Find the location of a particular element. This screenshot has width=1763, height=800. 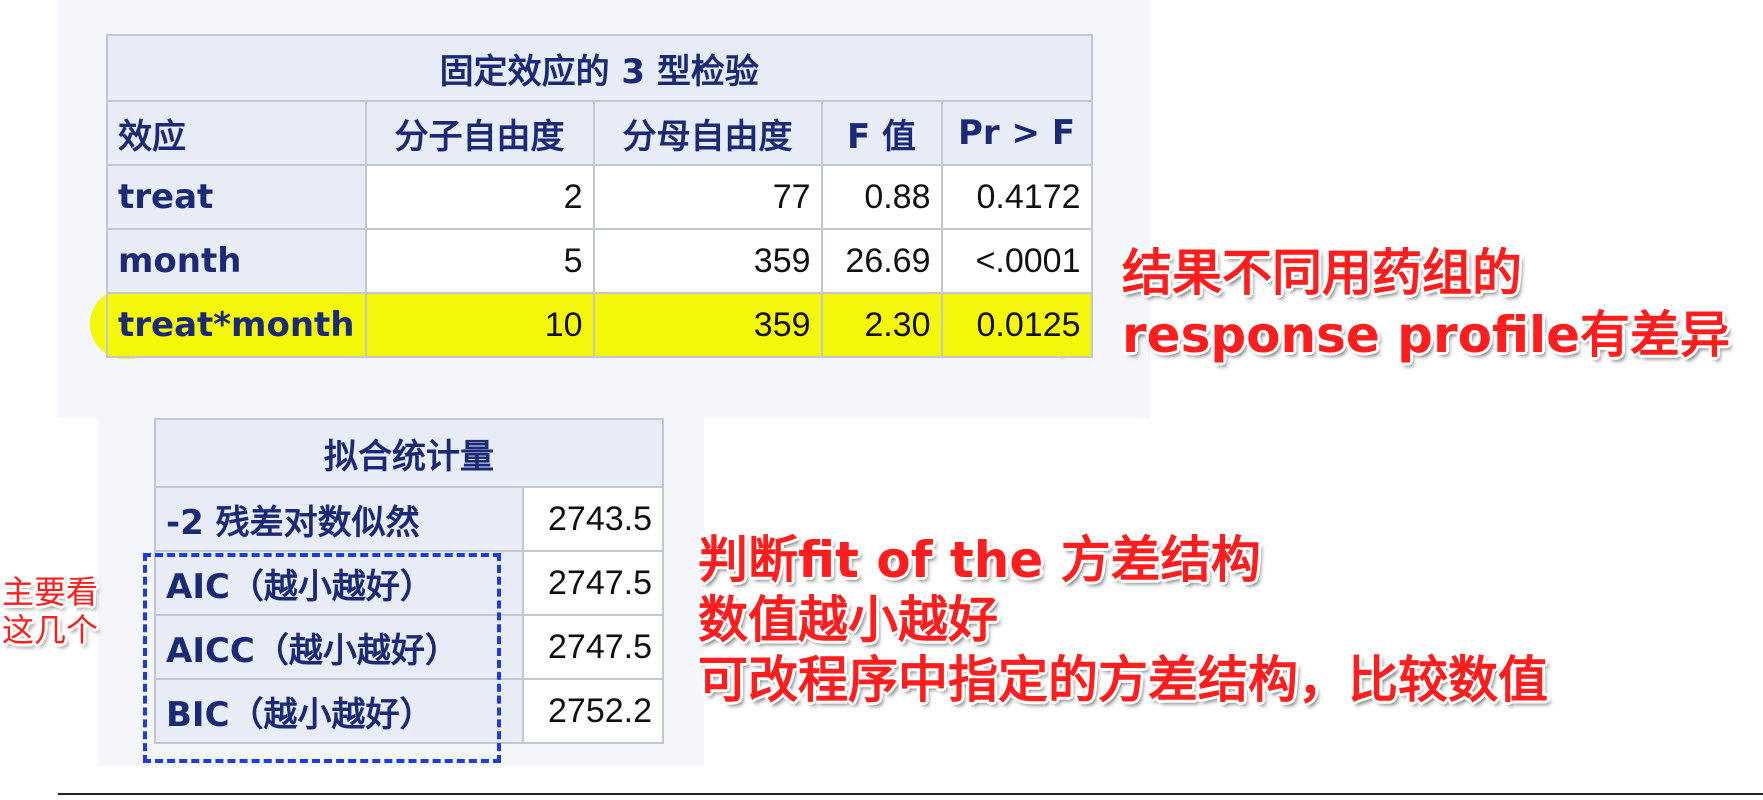

annotation-line: 可改程序中指定的方差结构，比较数值 is located at coordinates (1123, 680).